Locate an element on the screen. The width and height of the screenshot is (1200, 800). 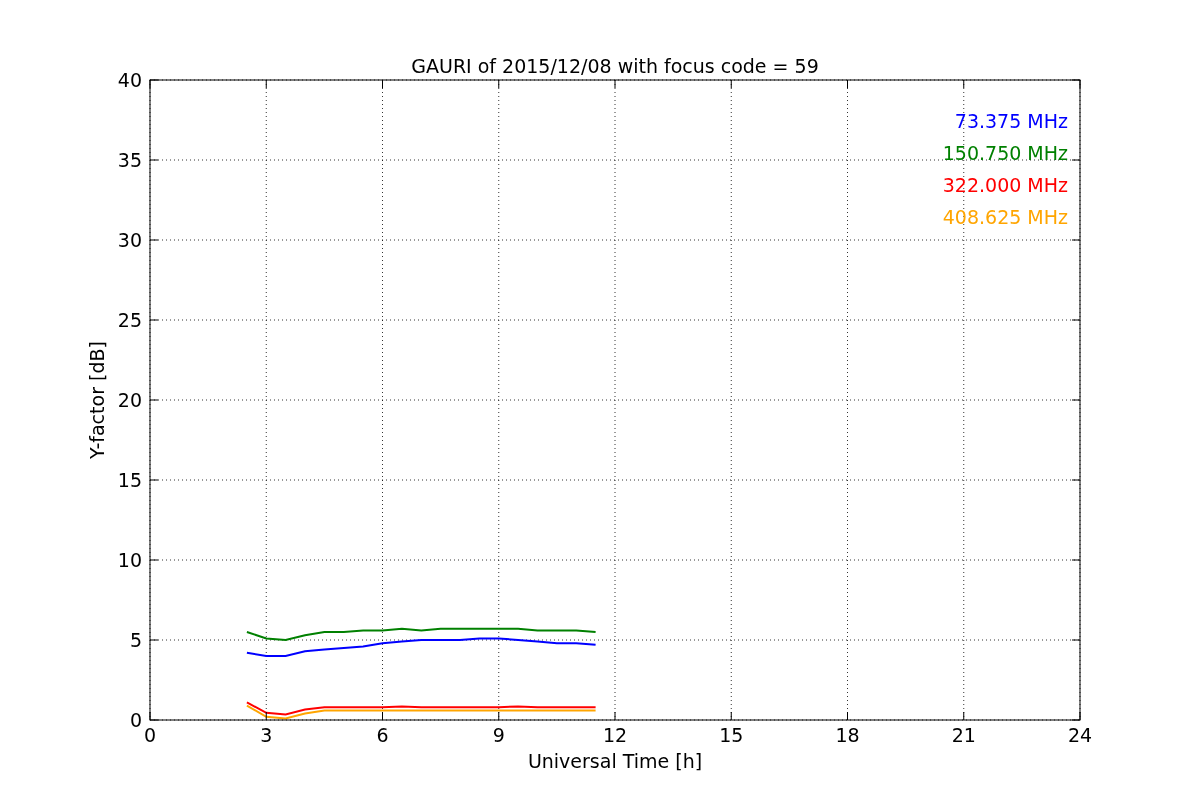
tick-label: 21 is located at coordinates (963, 735).